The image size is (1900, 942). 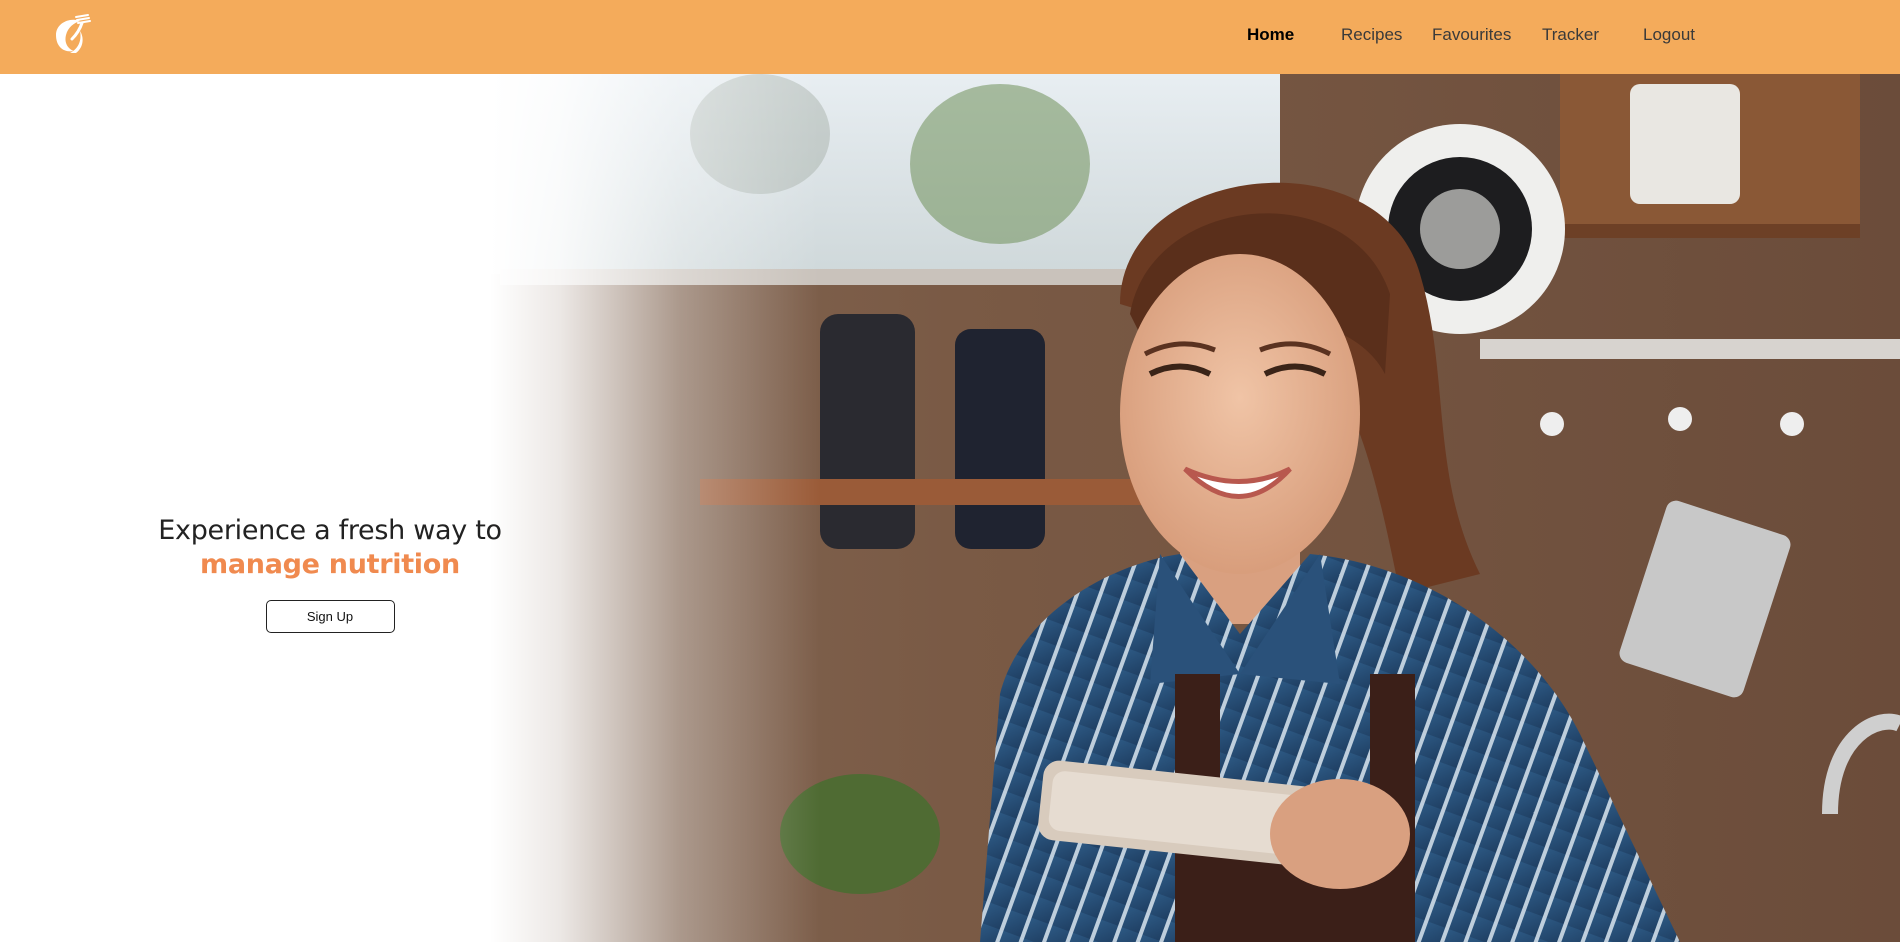 I want to click on top-navbar: Home Recipes Favourites Tracker Logout, so click(x=950, y=37).